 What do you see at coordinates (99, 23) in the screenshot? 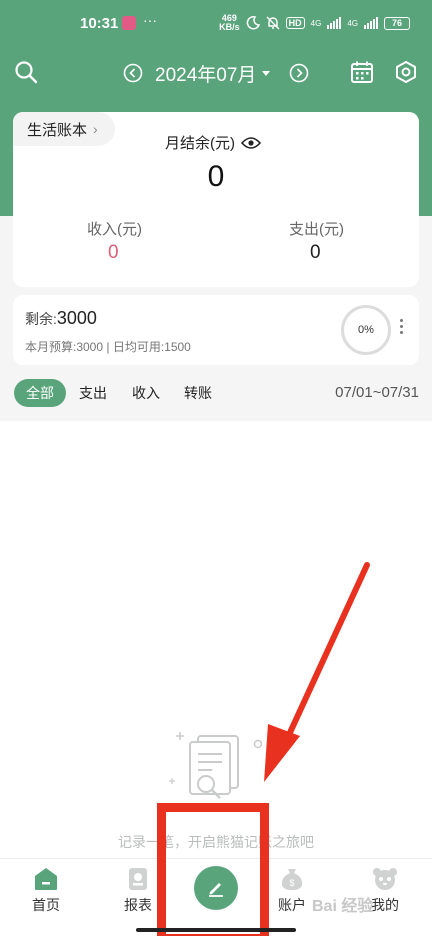
I see `status-time: 10:31` at bounding box center [99, 23].